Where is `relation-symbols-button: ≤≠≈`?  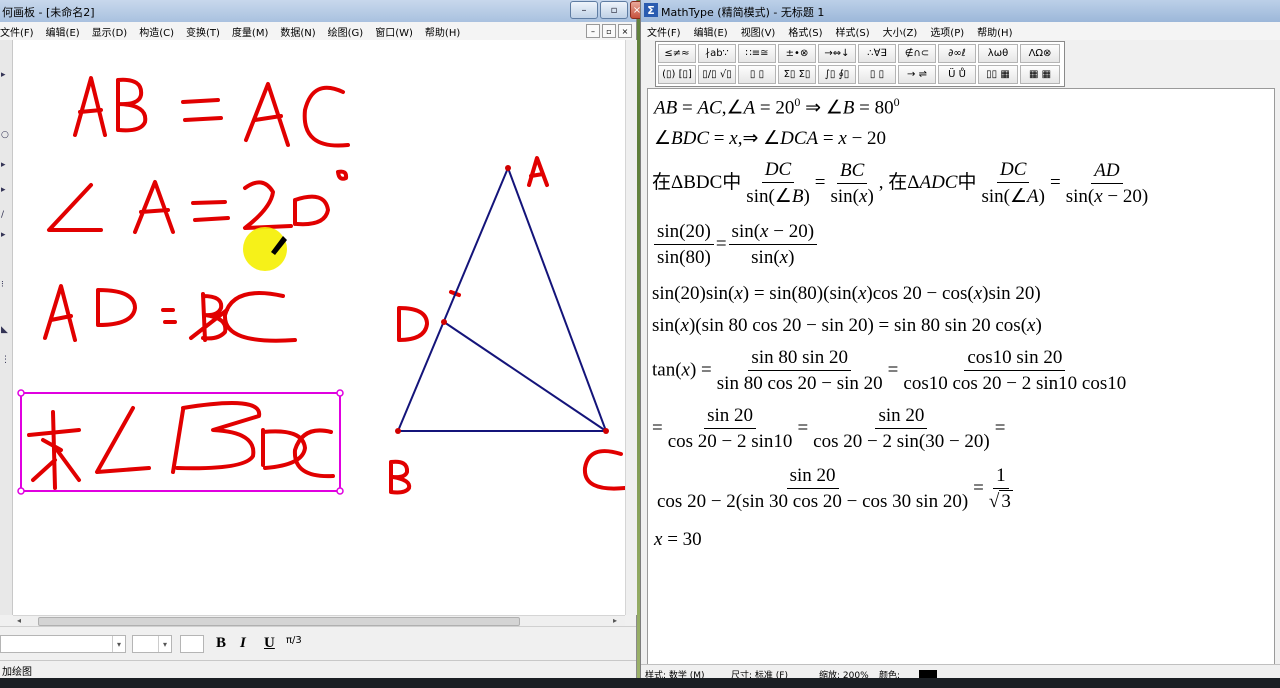 relation-symbols-button: ≤≠≈ is located at coordinates (677, 53).